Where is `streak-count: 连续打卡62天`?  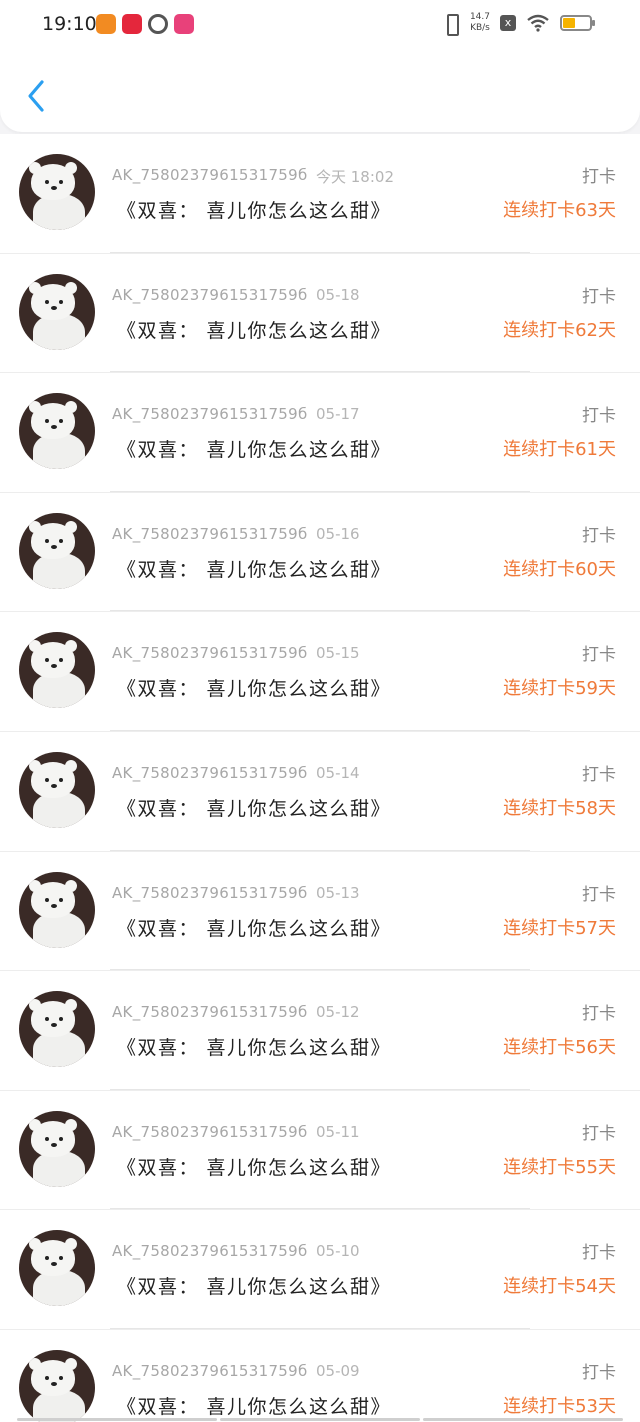
streak-count: 连续打卡62天 is located at coordinates (559, 330).